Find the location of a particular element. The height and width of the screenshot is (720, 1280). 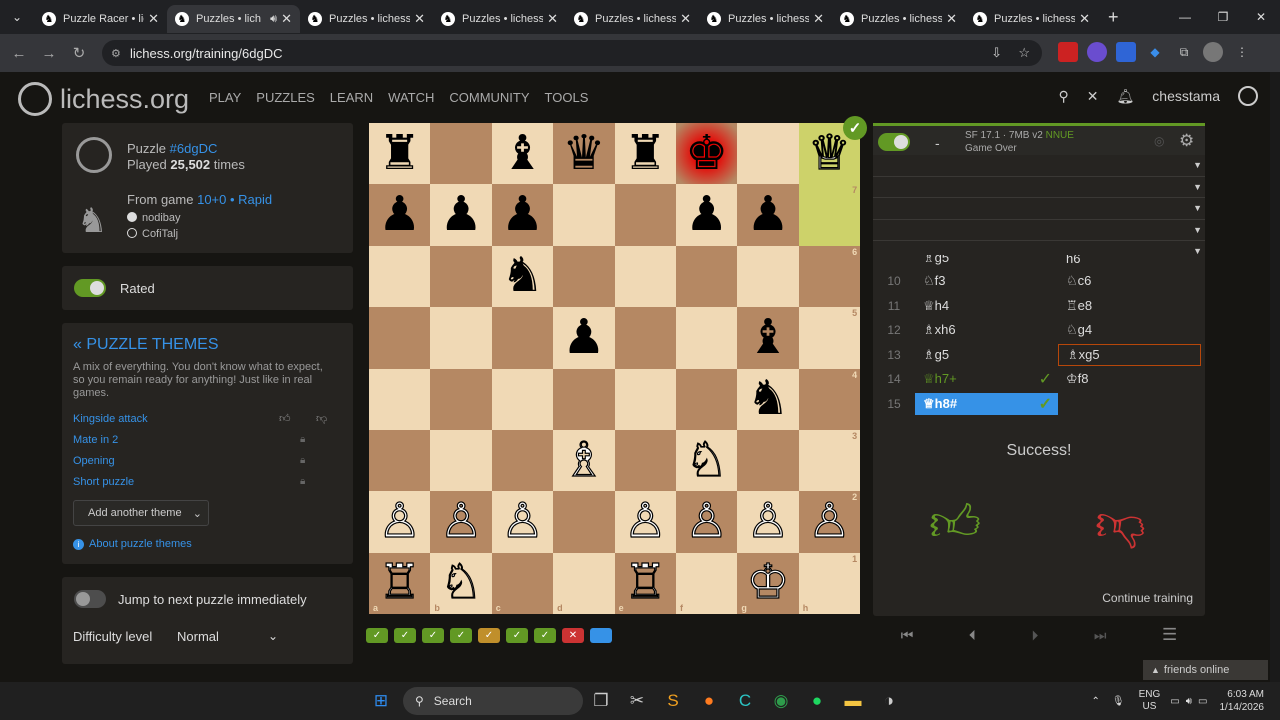

tab-search-chevron-icon: ⌄ is located at coordinates (17, 17).